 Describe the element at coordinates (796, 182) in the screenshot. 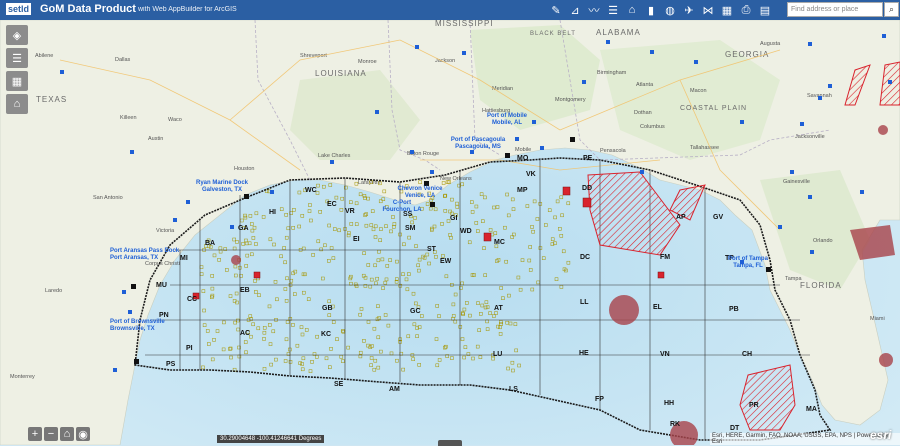

I see `city-label: Gainesville` at that location.